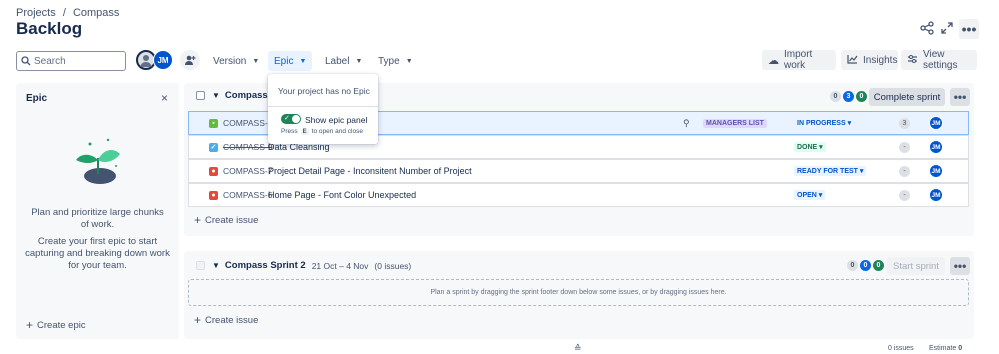 The image size is (999, 354). I want to click on import-work-button: ☁ Import work, so click(799, 60).